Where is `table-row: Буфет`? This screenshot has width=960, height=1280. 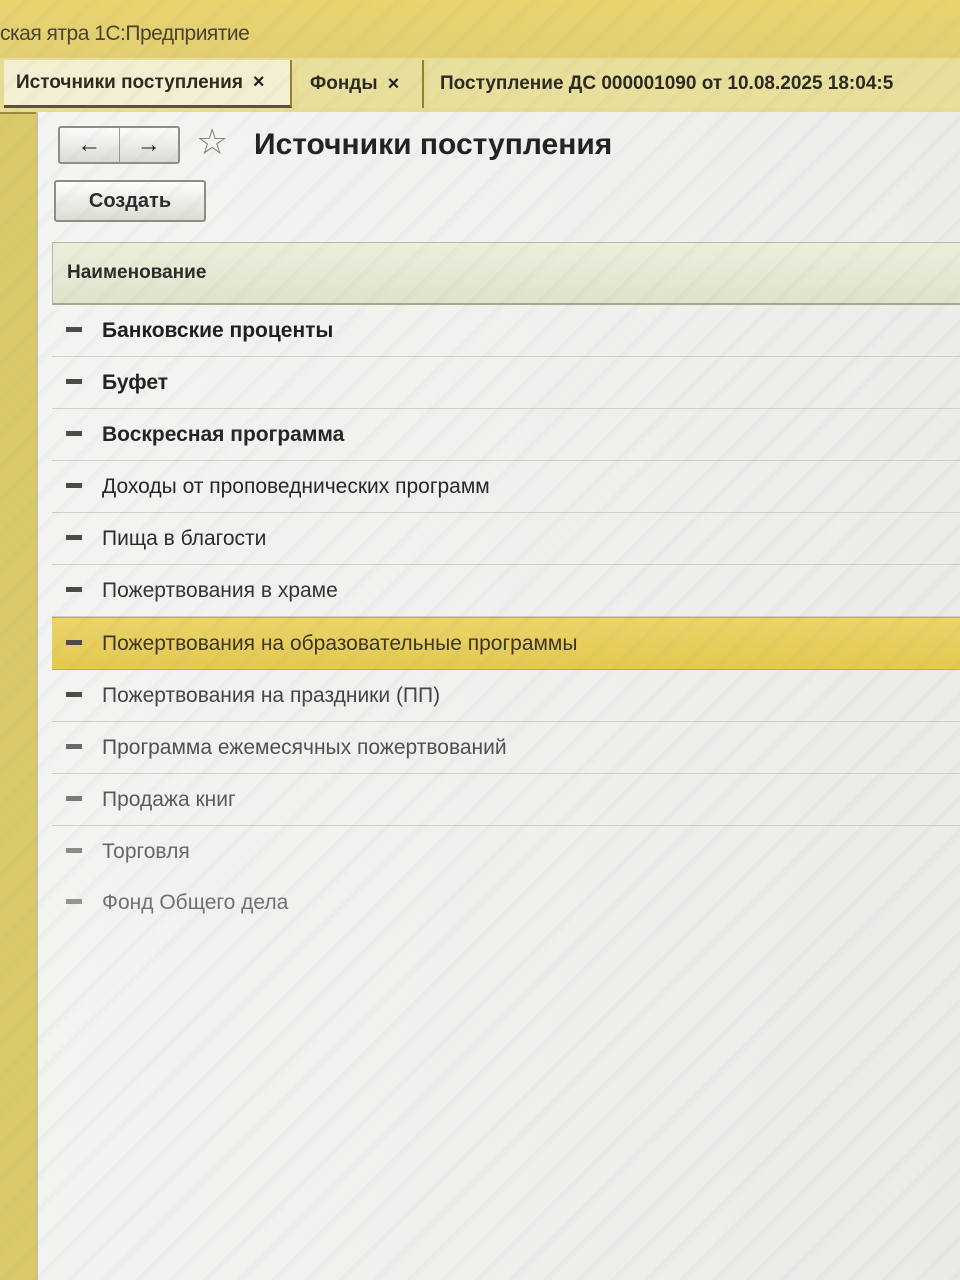 table-row: Буфет is located at coordinates (506, 383).